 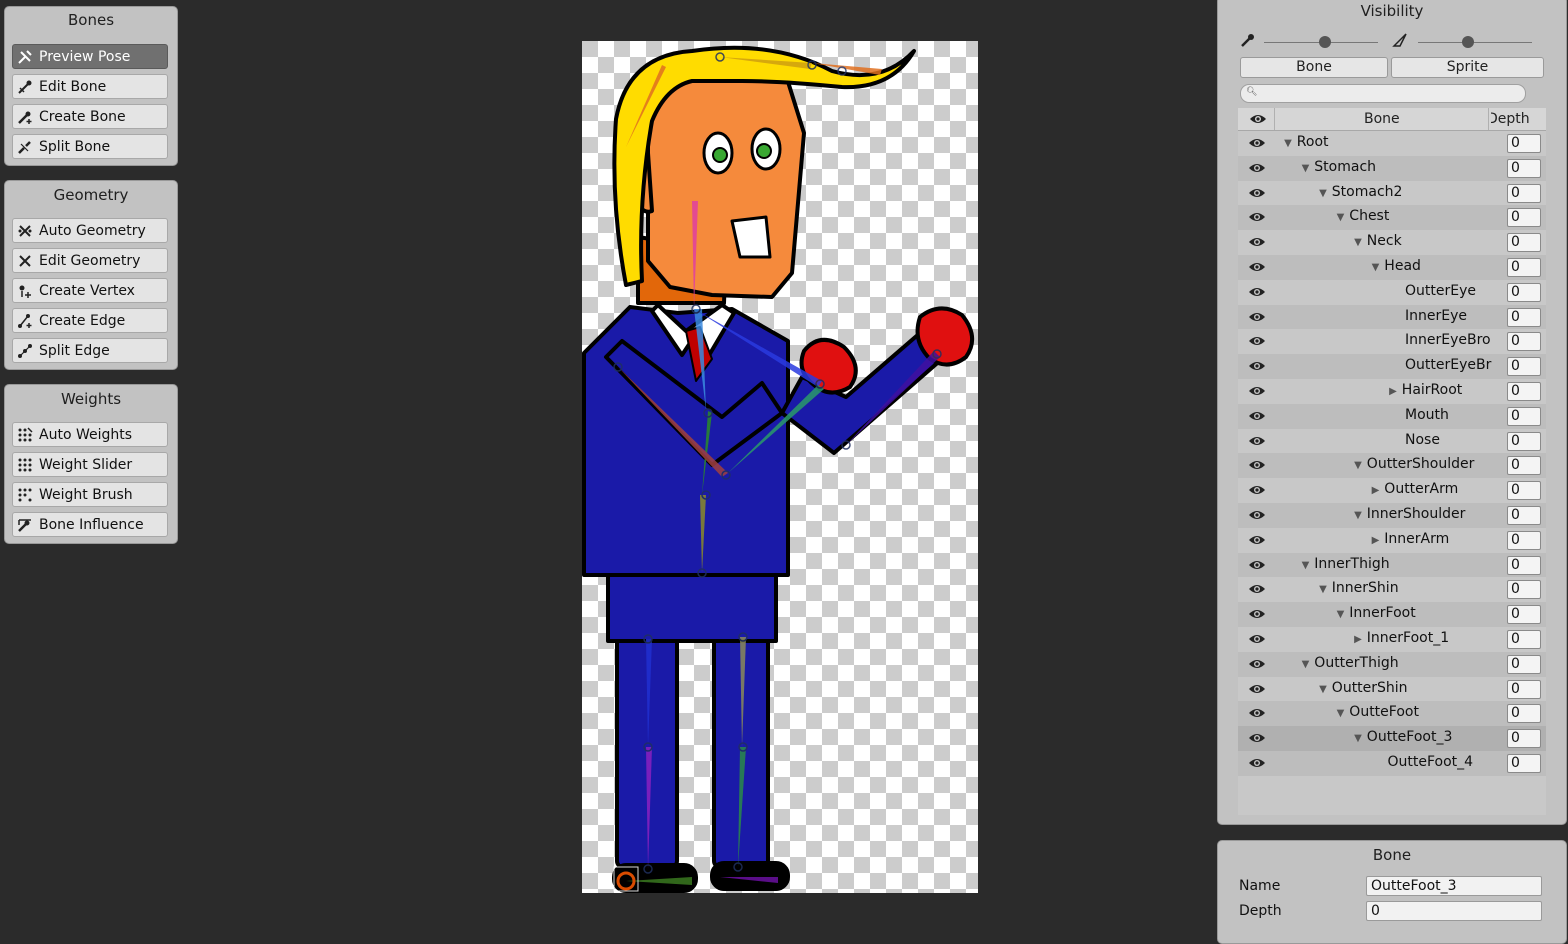 What do you see at coordinates (1392, 143) in the screenshot?
I see `bone-tree-row: ▼ Root 0` at bounding box center [1392, 143].